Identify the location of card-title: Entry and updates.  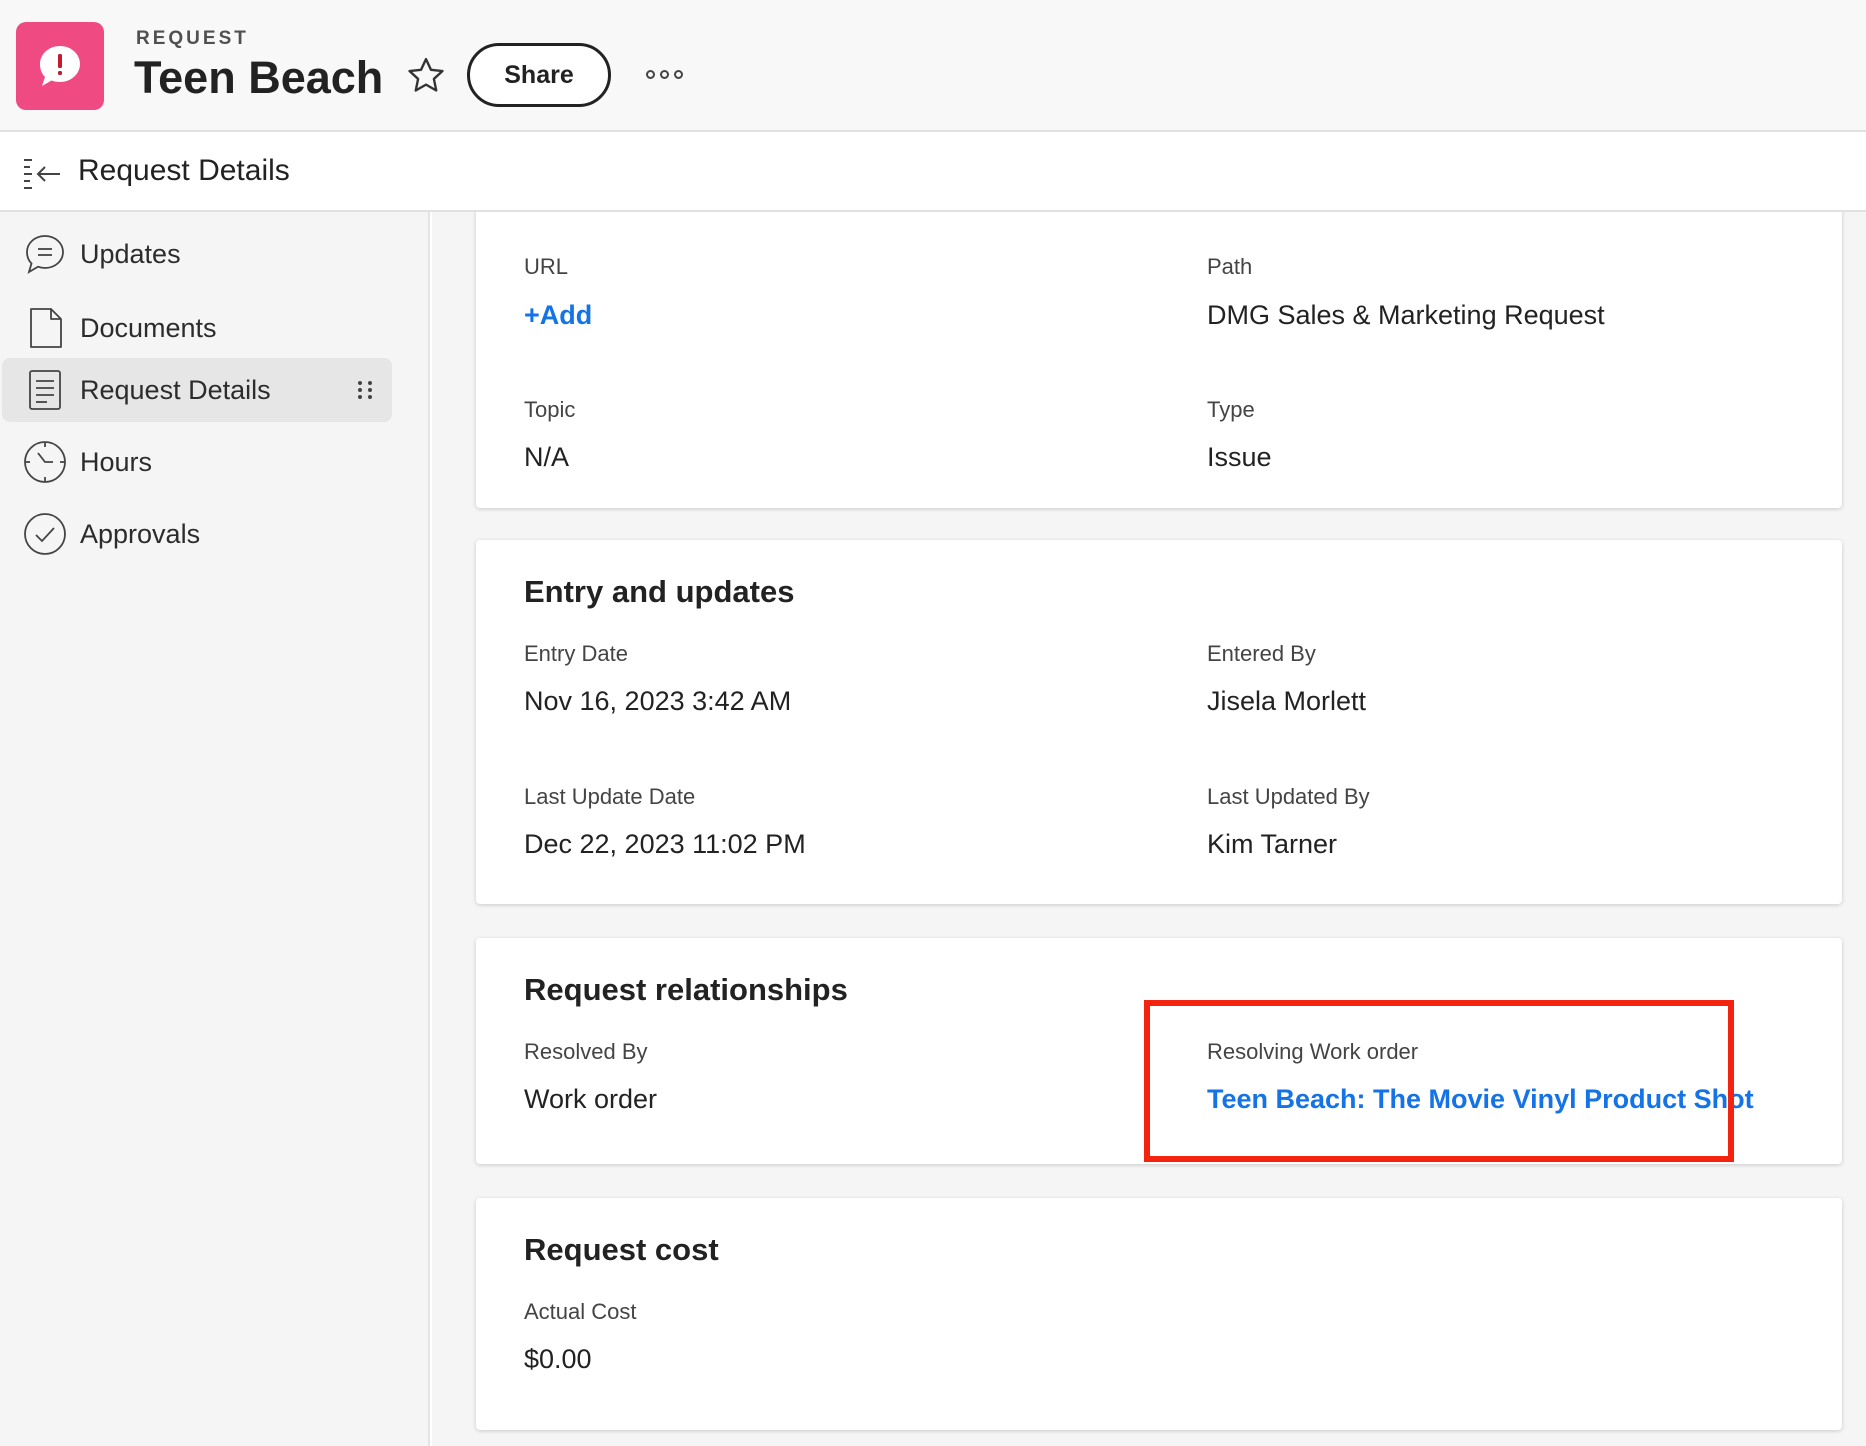
(659, 591).